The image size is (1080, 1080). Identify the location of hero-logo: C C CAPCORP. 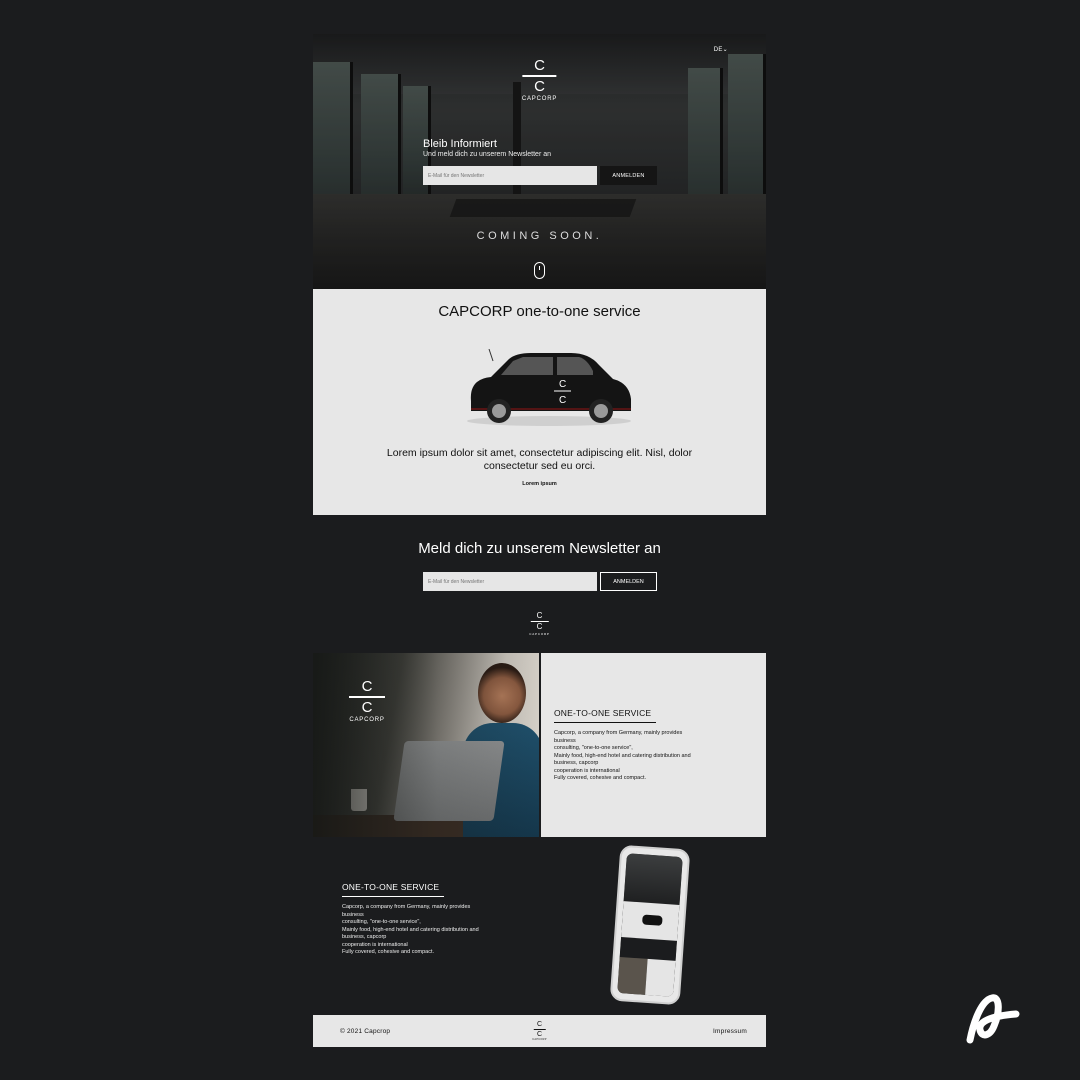
(539, 80).